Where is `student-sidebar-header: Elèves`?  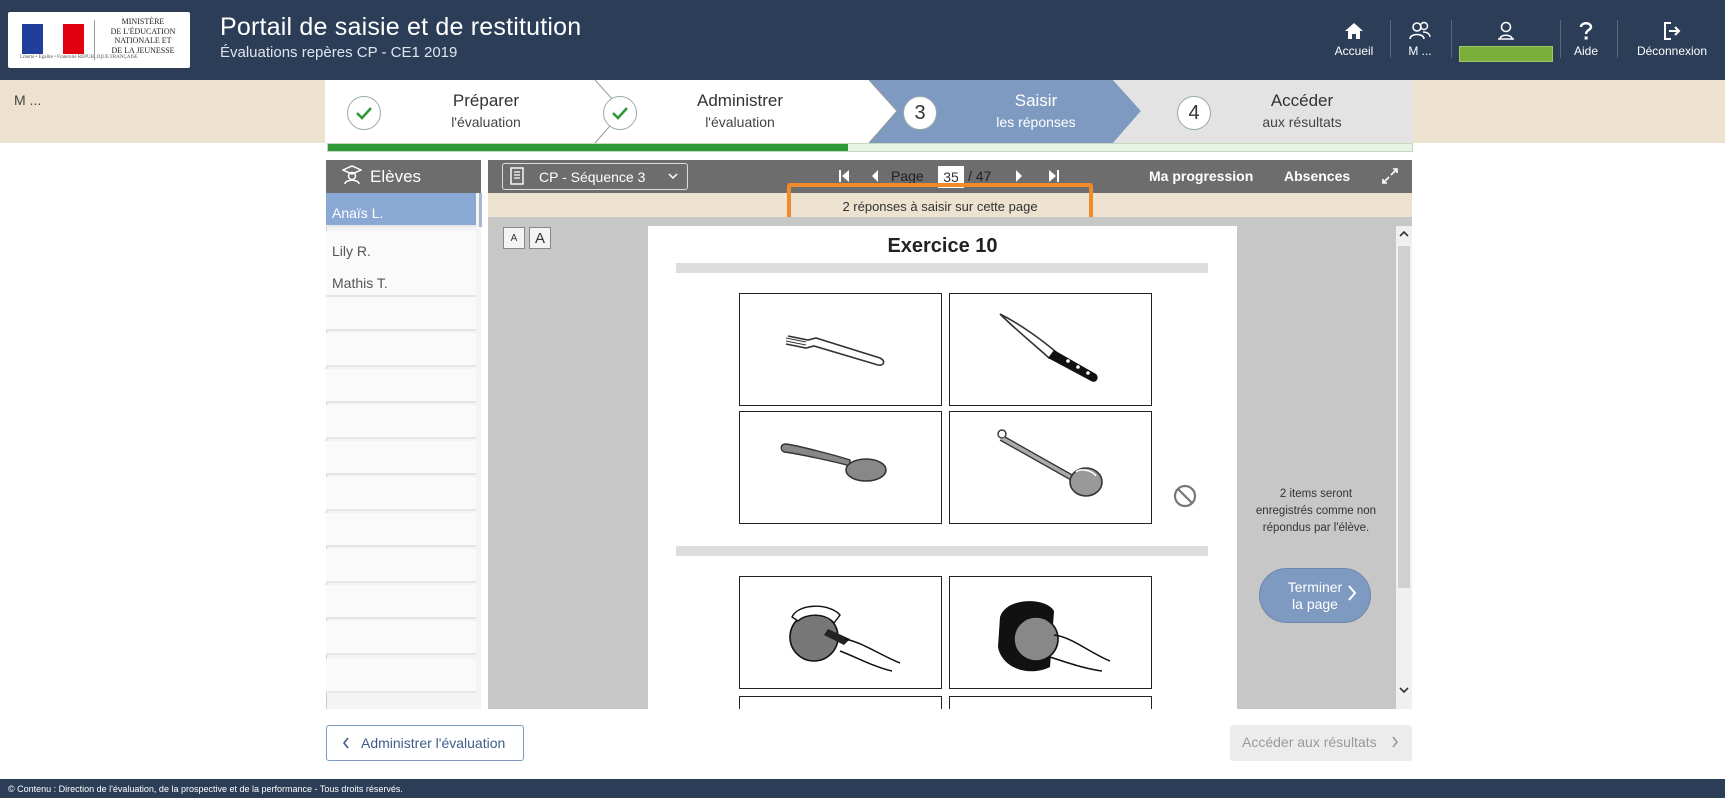 student-sidebar-header: Elèves is located at coordinates (403, 176).